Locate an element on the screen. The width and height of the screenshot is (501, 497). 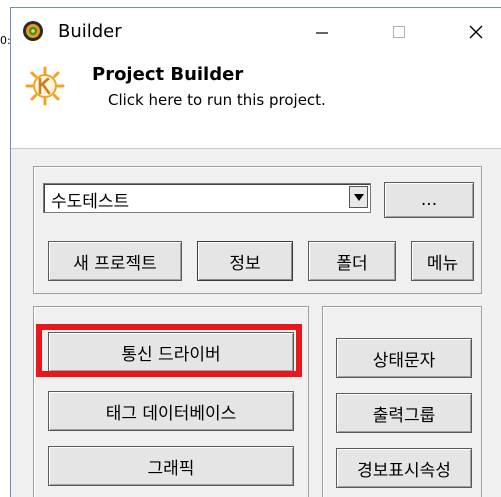
minimize-icon is located at coordinates (322, 33).